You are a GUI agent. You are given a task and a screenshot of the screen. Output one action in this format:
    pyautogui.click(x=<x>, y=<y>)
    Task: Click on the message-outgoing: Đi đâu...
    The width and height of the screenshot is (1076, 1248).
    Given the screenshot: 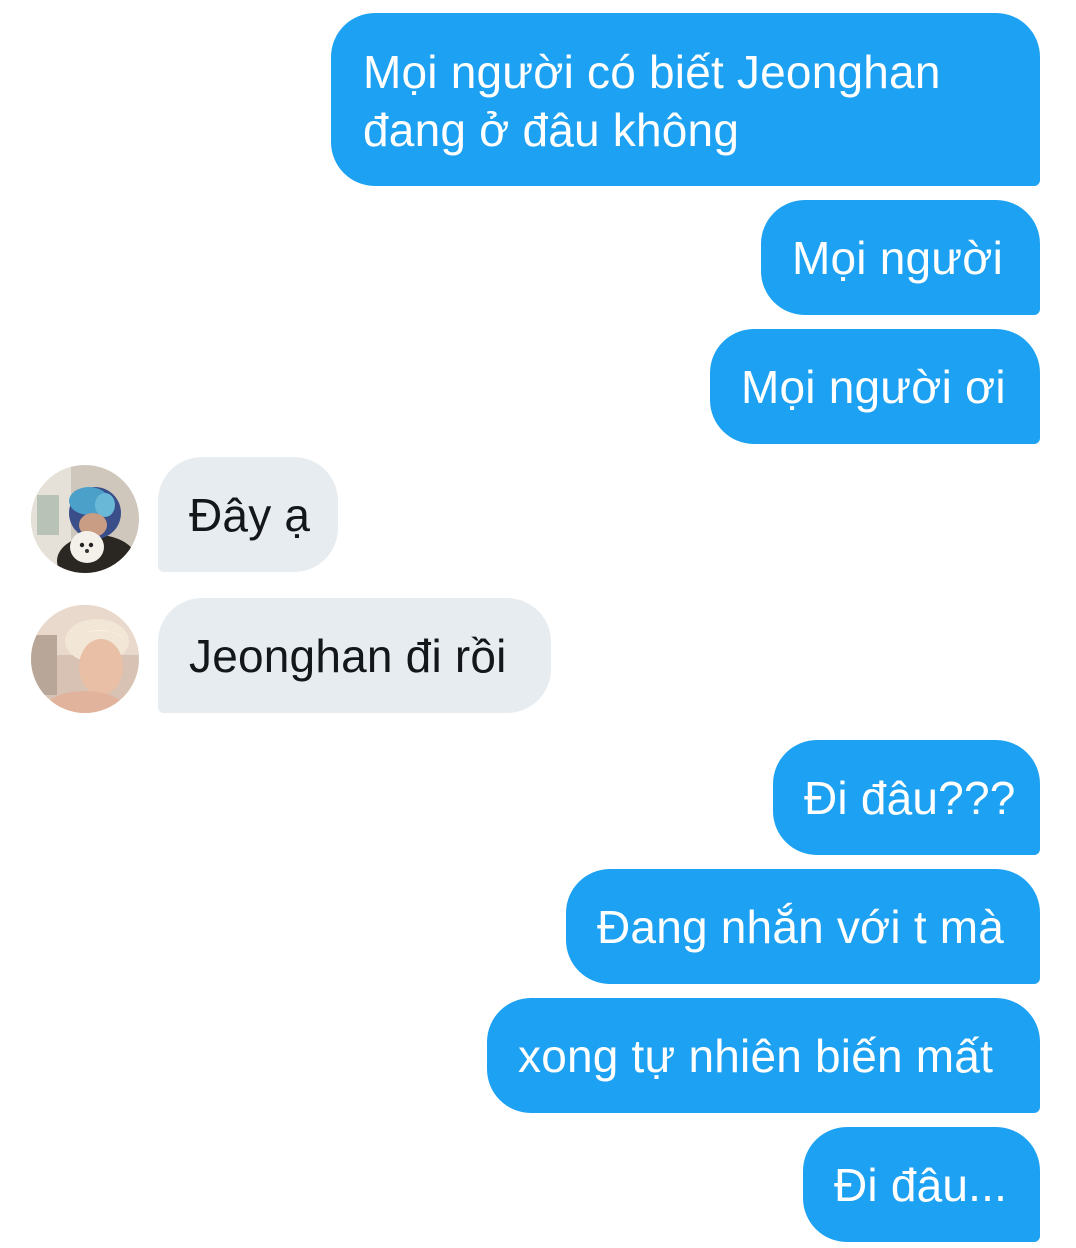 What is the action you would take?
    pyautogui.click(x=921, y=1184)
    